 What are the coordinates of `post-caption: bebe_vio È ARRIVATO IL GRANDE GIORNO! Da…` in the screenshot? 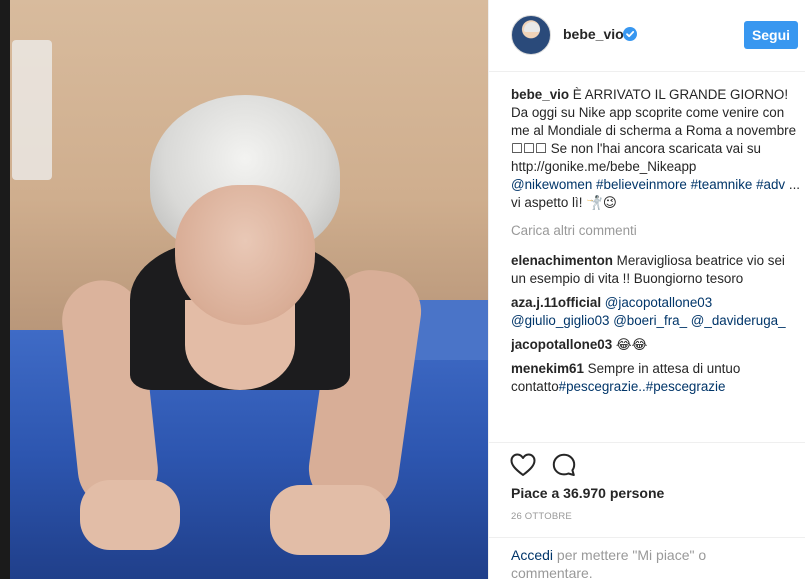 It's located at (656, 149).